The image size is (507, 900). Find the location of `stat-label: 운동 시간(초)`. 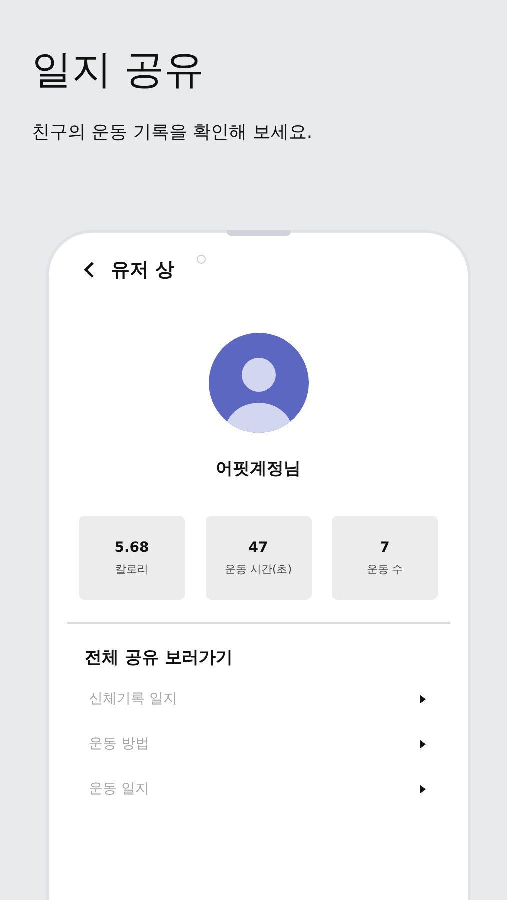

stat-label: 운동 시간(초) is located at coordinates (258, 569).